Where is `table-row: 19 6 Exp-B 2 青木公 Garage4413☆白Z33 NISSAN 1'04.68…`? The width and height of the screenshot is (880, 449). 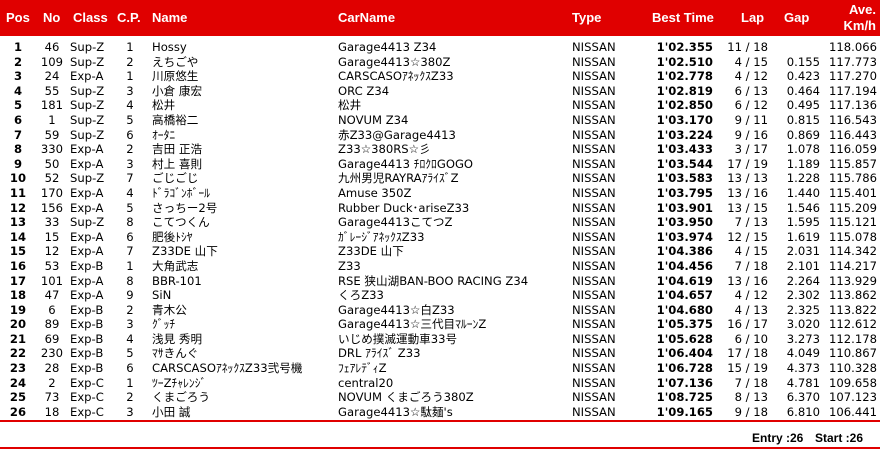
table-row: 19 6 Exp-B 2 青木公 Garage4413☆白Z33 NISSAN 1'04.68… is located at coordinates (440, 310).